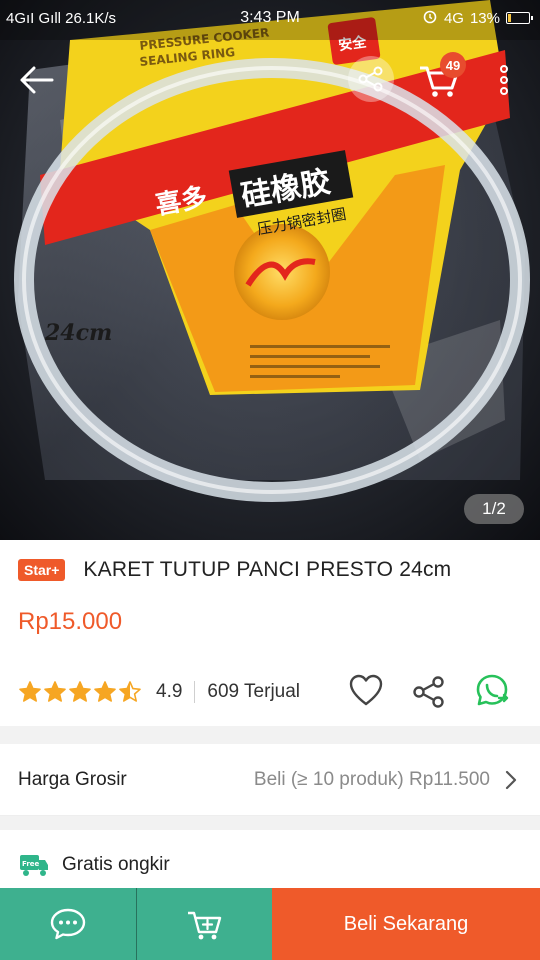  What do you see at coordinates (116, 864) in the screenshot?
I see `free-shipping-label: Gratis ongkir` at bounding box center [116, 864].